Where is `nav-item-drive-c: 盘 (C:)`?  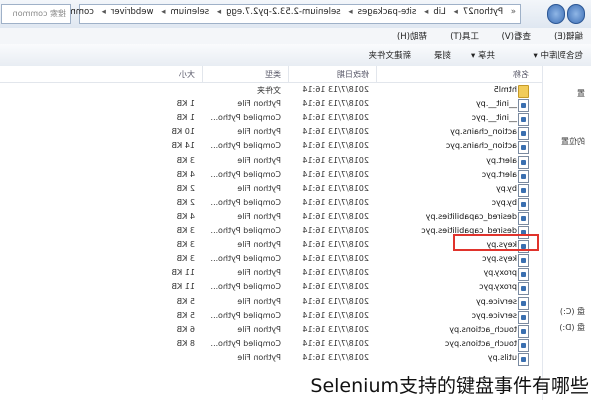
nav-item-drive-c: 盘 (C:) is located at coordinates (572, 311).